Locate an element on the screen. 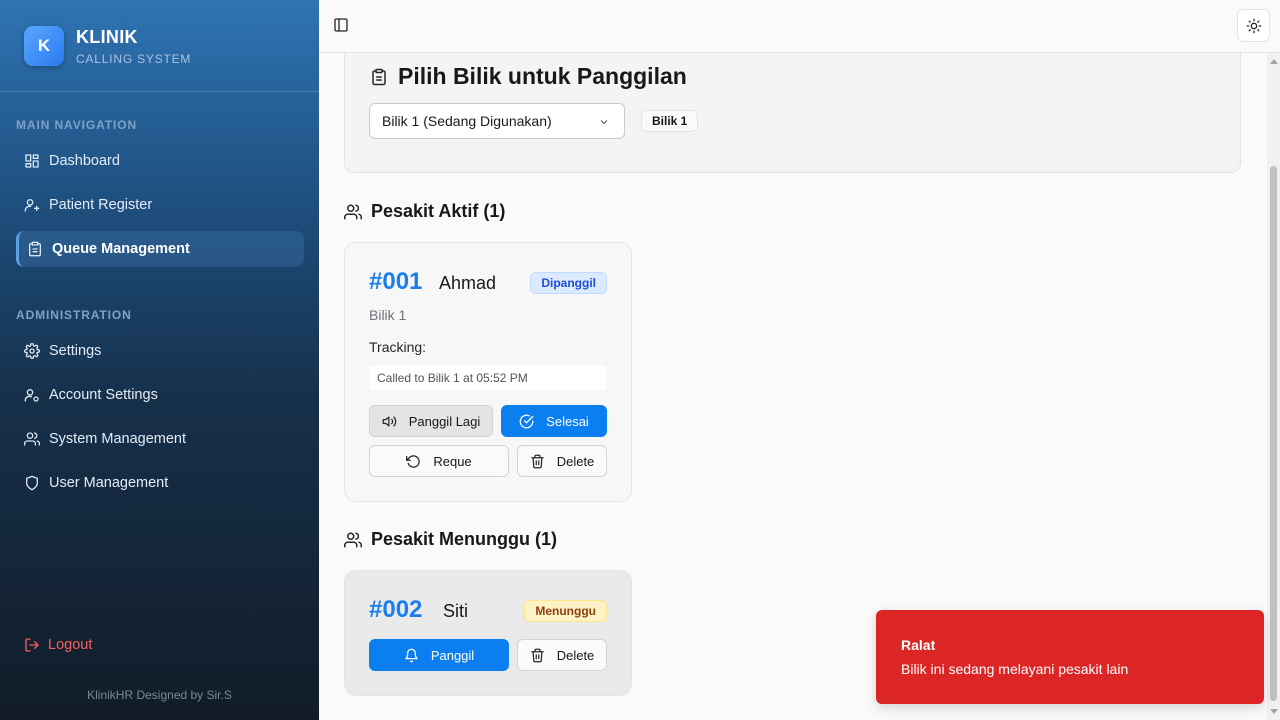 This screenshot has width=1280, height=720. sidebar-item-settings: Settings is located at coordinates (160, 351).